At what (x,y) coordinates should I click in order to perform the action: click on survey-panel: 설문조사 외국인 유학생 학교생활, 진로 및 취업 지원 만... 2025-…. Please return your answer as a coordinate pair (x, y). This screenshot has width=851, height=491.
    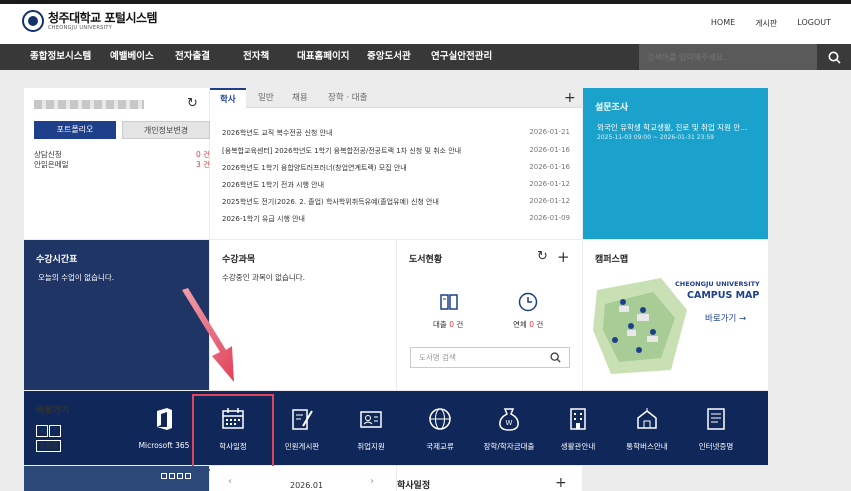
    Looking at the image, I should click on (675, 163).